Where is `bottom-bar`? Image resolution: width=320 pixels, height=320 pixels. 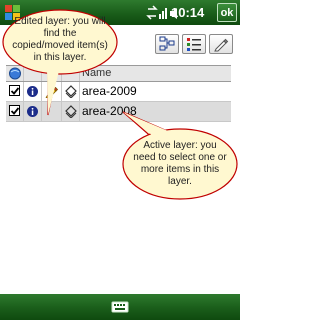
bottom-bar is located at coordinates (120, 307).